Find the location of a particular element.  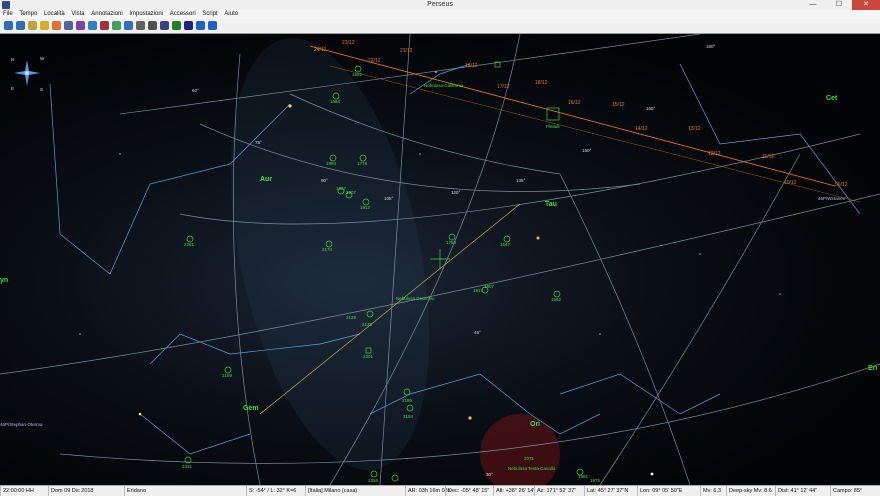

object-label: 2331 is located at coordinates (187, 466).